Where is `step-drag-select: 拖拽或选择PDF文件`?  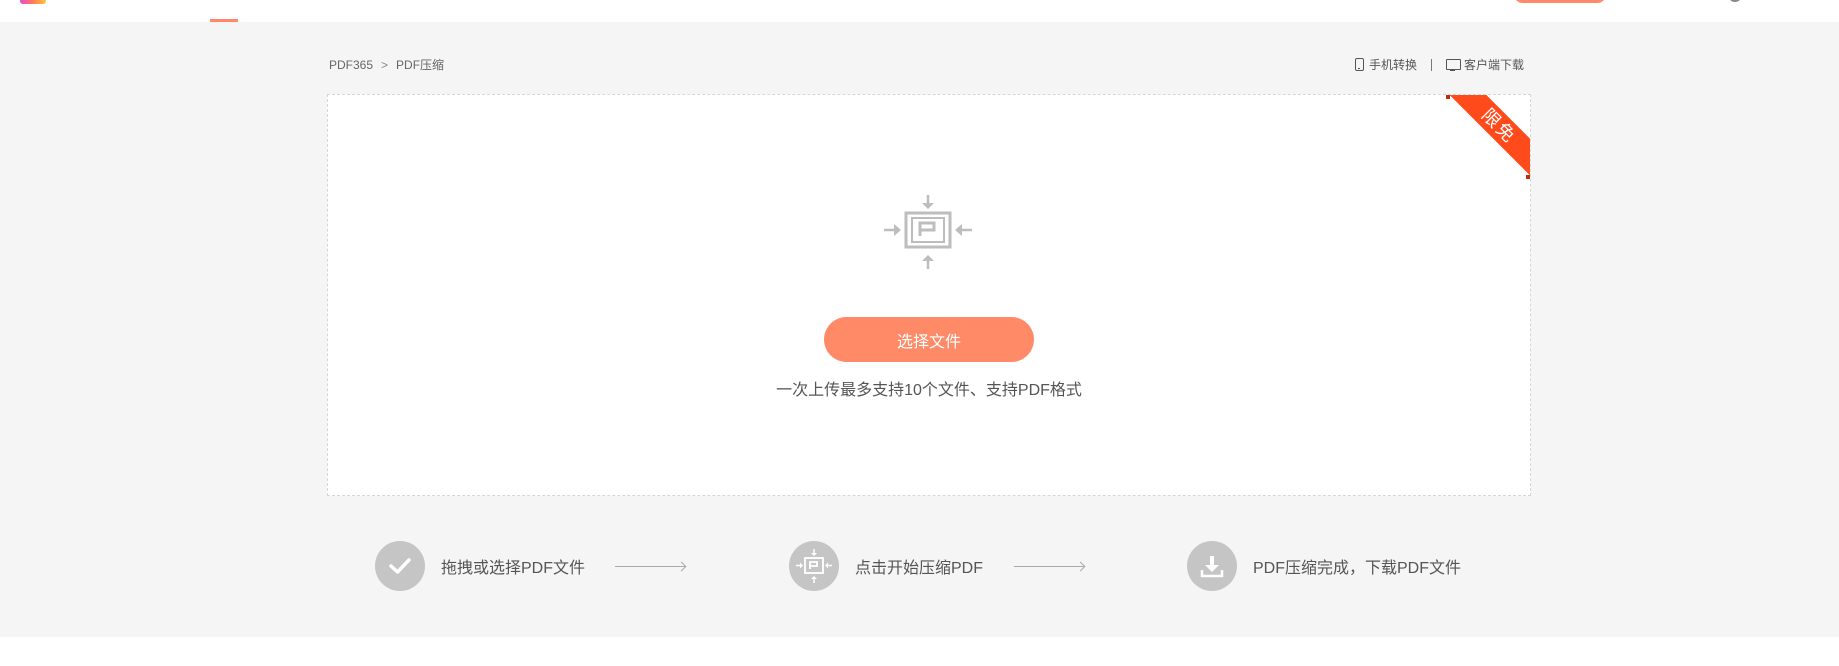 step-drag-select: 拖拽或选择PDF文件 is located at coordinates (480, 566).